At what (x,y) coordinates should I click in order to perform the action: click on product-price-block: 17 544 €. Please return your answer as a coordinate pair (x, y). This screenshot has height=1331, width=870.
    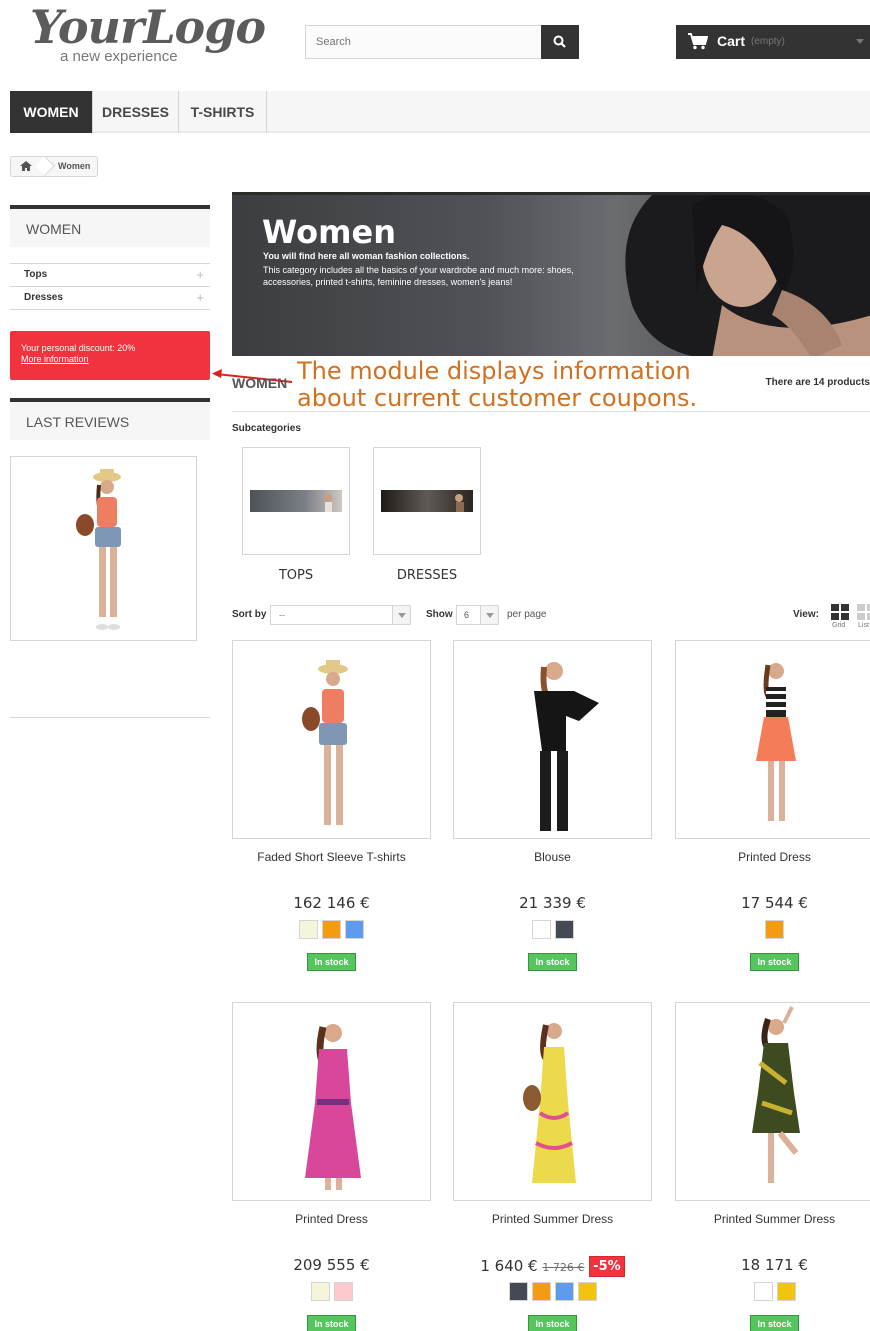
    Looking at the image, I should click on (772, 903).